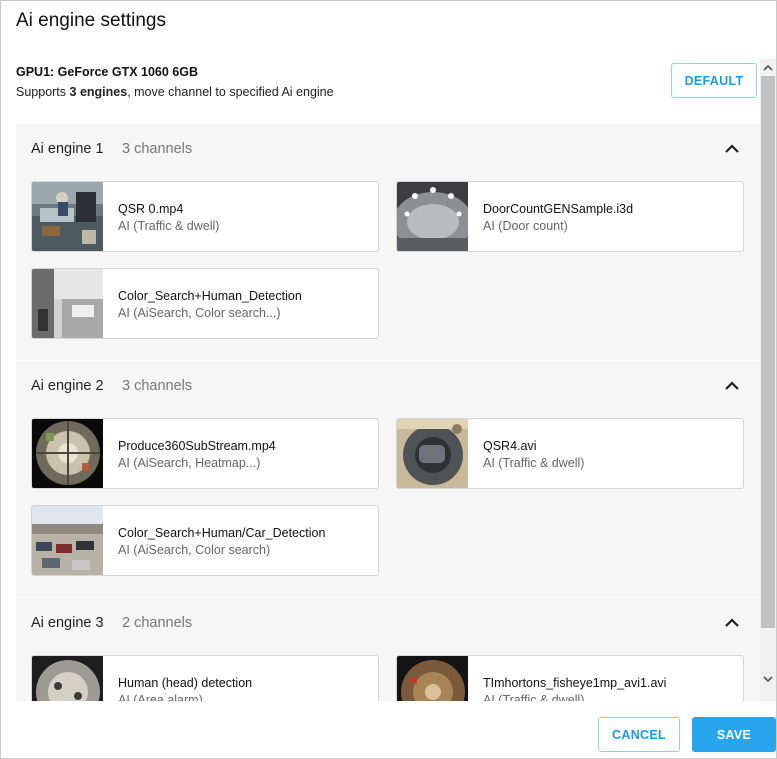 Image resolution: width=777 pixels, height=759 pixels. I want to click on cancel-button: CANCEL, so click(639, 734).